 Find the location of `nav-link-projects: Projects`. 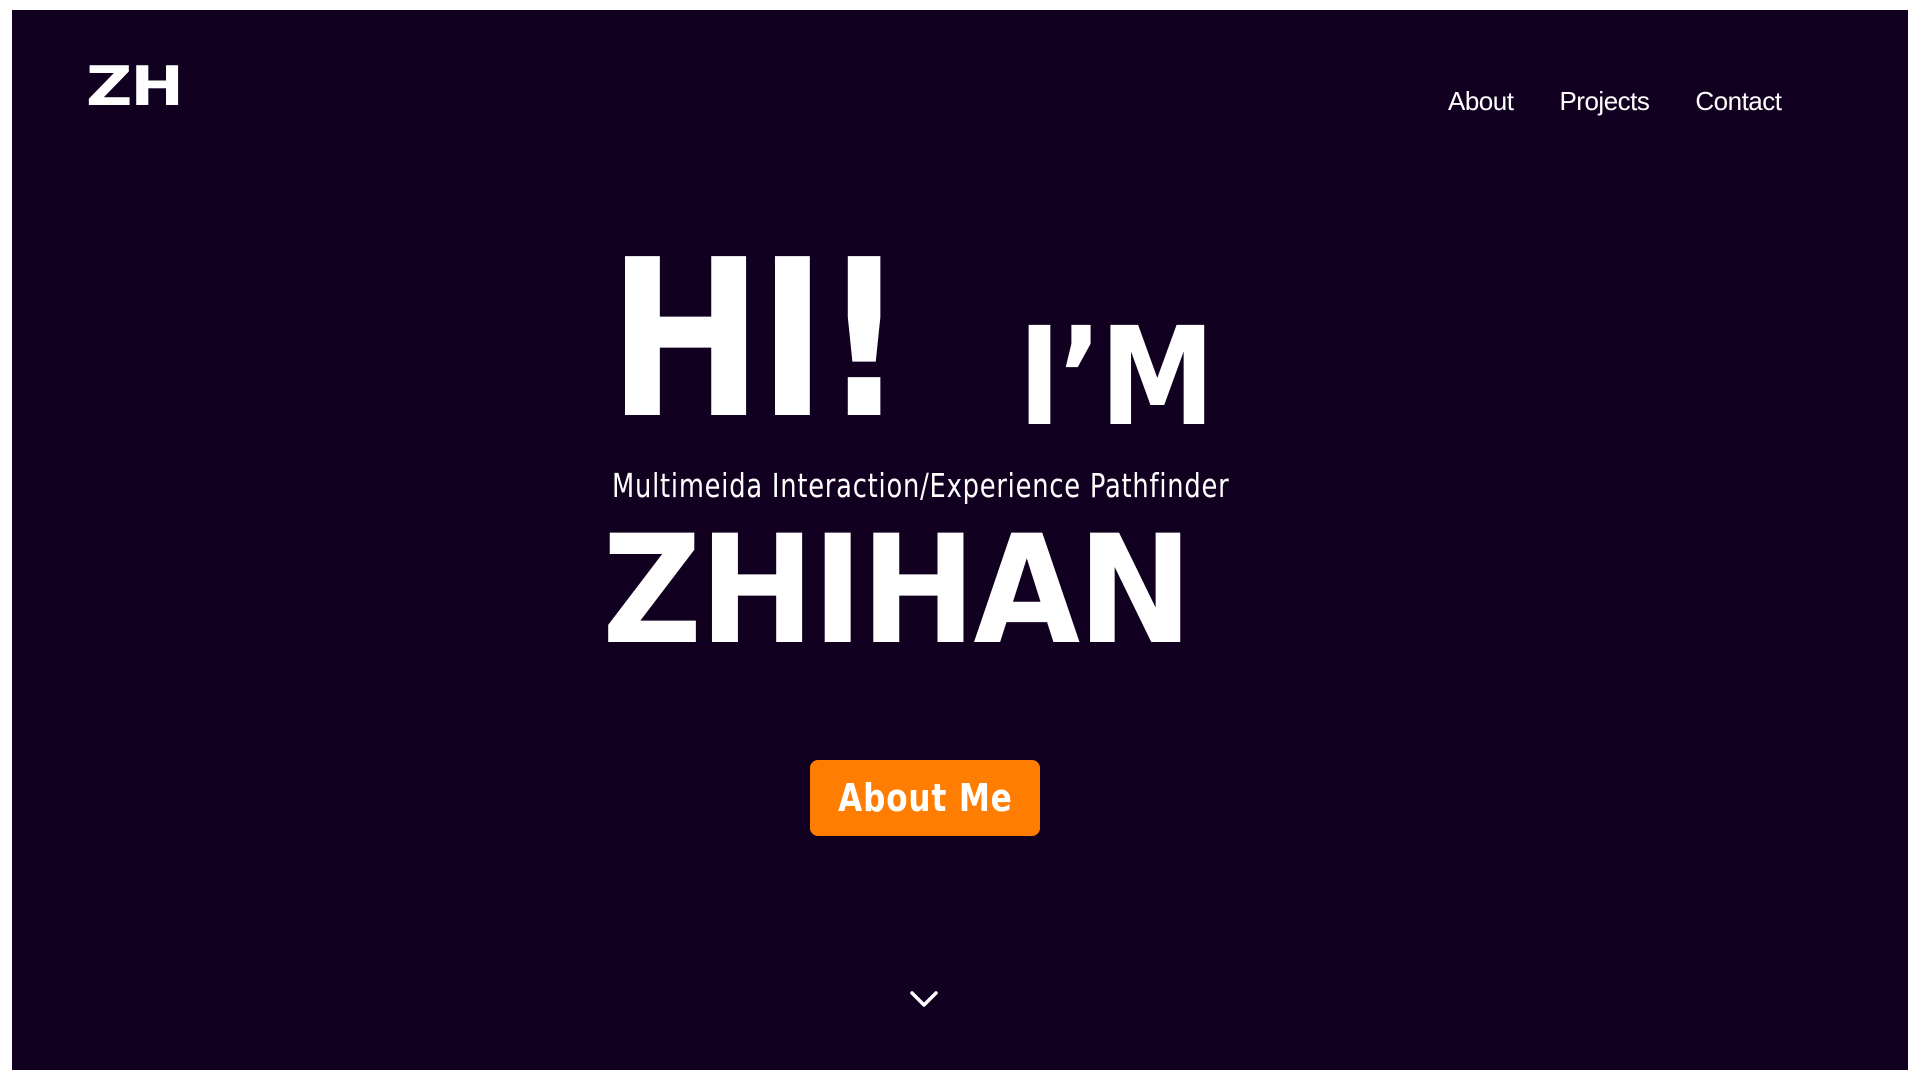

nav-link-projects: Projects is located at coordinates (1604, 101).